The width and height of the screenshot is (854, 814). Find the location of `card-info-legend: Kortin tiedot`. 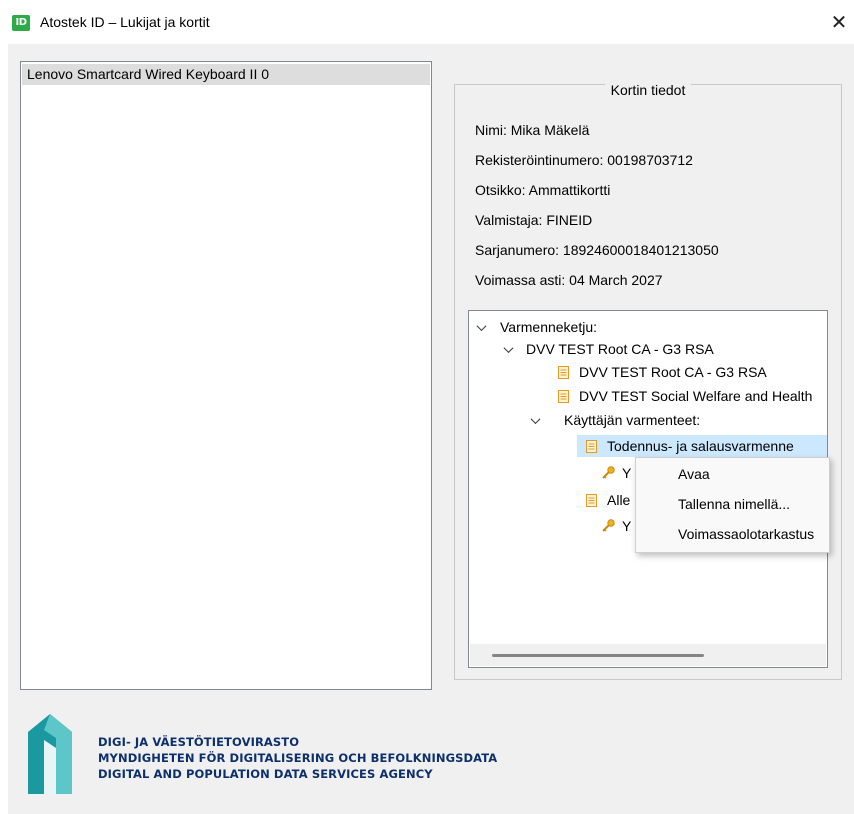

card-info-legend: Kortin tiedot is located at coordinates (648, 90).